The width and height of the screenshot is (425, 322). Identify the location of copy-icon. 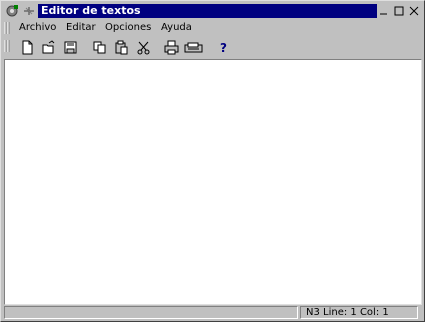
(99, 47).